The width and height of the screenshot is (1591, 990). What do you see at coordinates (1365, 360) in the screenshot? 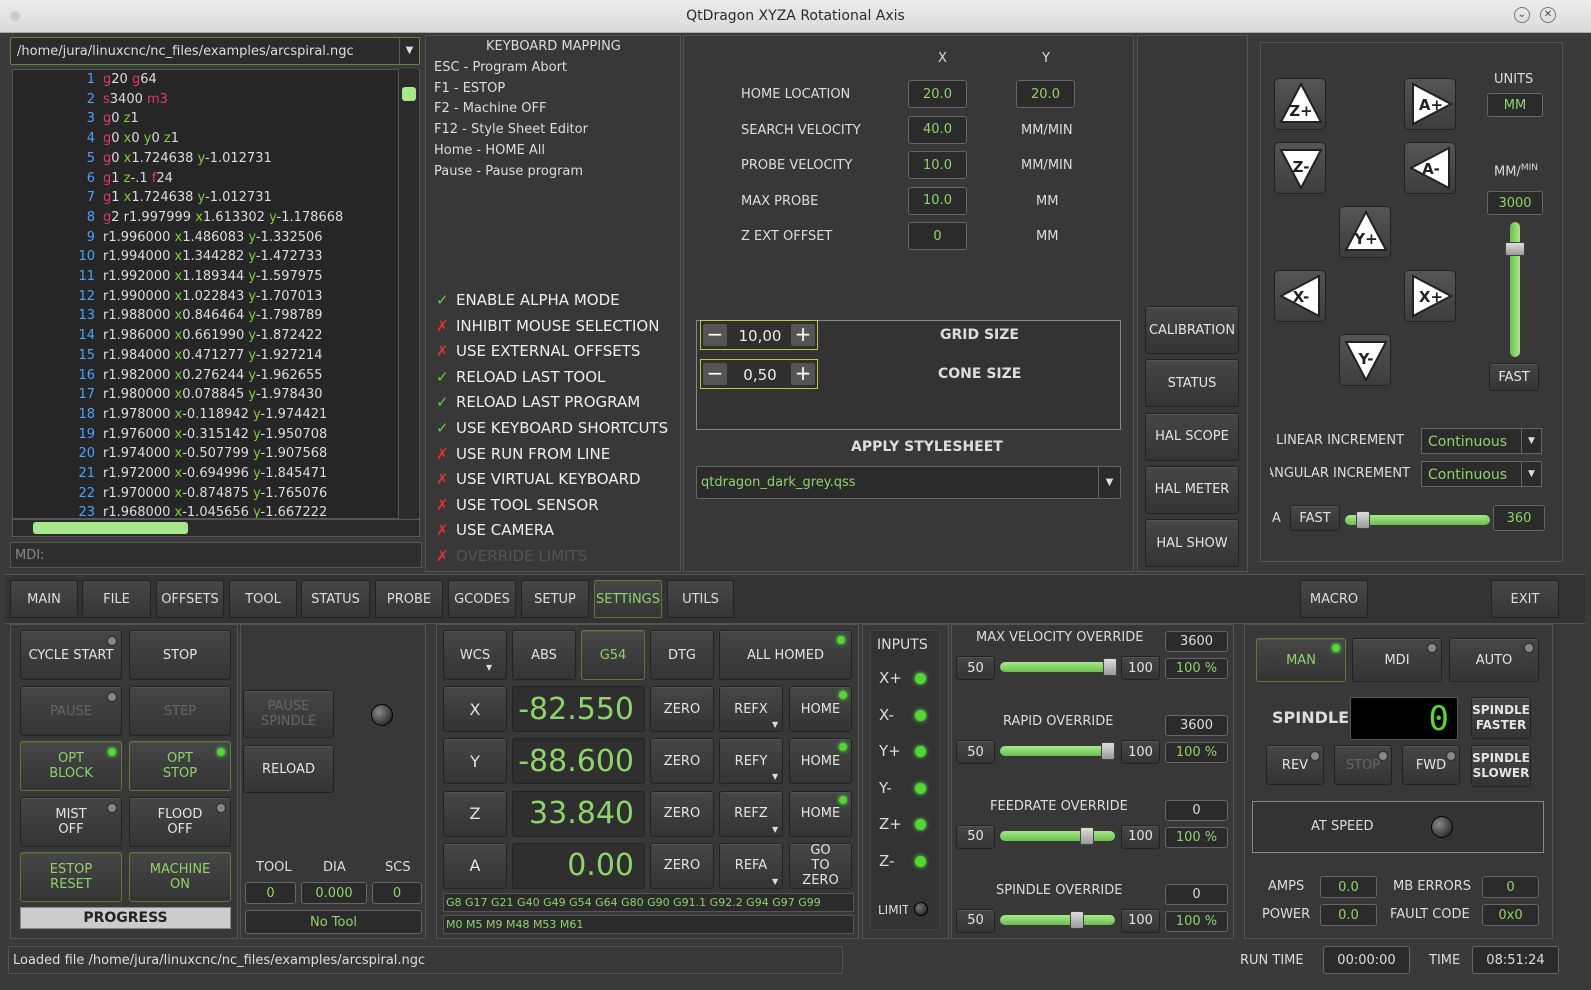
I see `y-minus-jog-button: Y-` at bounding box center [1365, 360].